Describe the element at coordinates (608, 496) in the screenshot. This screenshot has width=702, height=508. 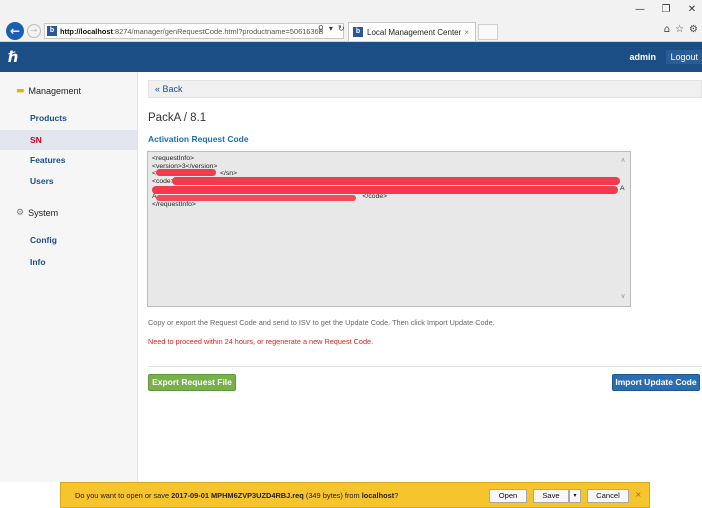
I see `cancel-button: Cancel` at that location.